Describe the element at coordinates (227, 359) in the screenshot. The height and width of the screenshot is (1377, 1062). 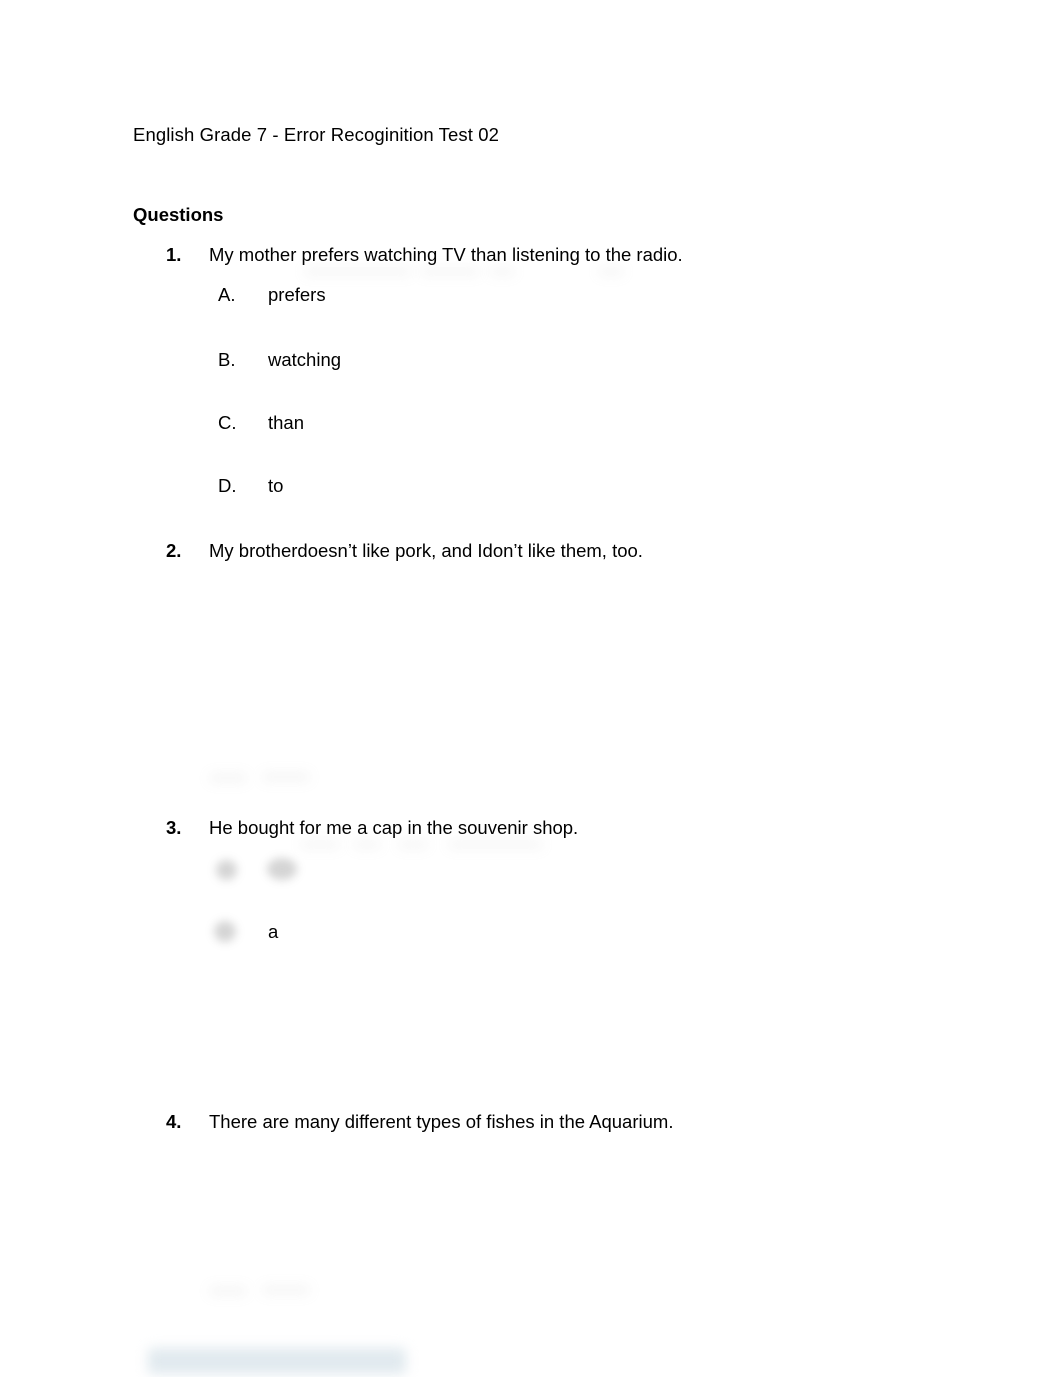
I see `option-letter: B.` at that location.